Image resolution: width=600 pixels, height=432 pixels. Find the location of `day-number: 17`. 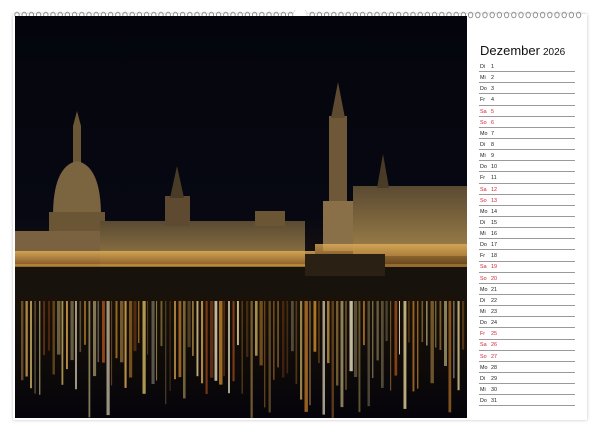

day-number: 17 is located at coordinates (494, 245).